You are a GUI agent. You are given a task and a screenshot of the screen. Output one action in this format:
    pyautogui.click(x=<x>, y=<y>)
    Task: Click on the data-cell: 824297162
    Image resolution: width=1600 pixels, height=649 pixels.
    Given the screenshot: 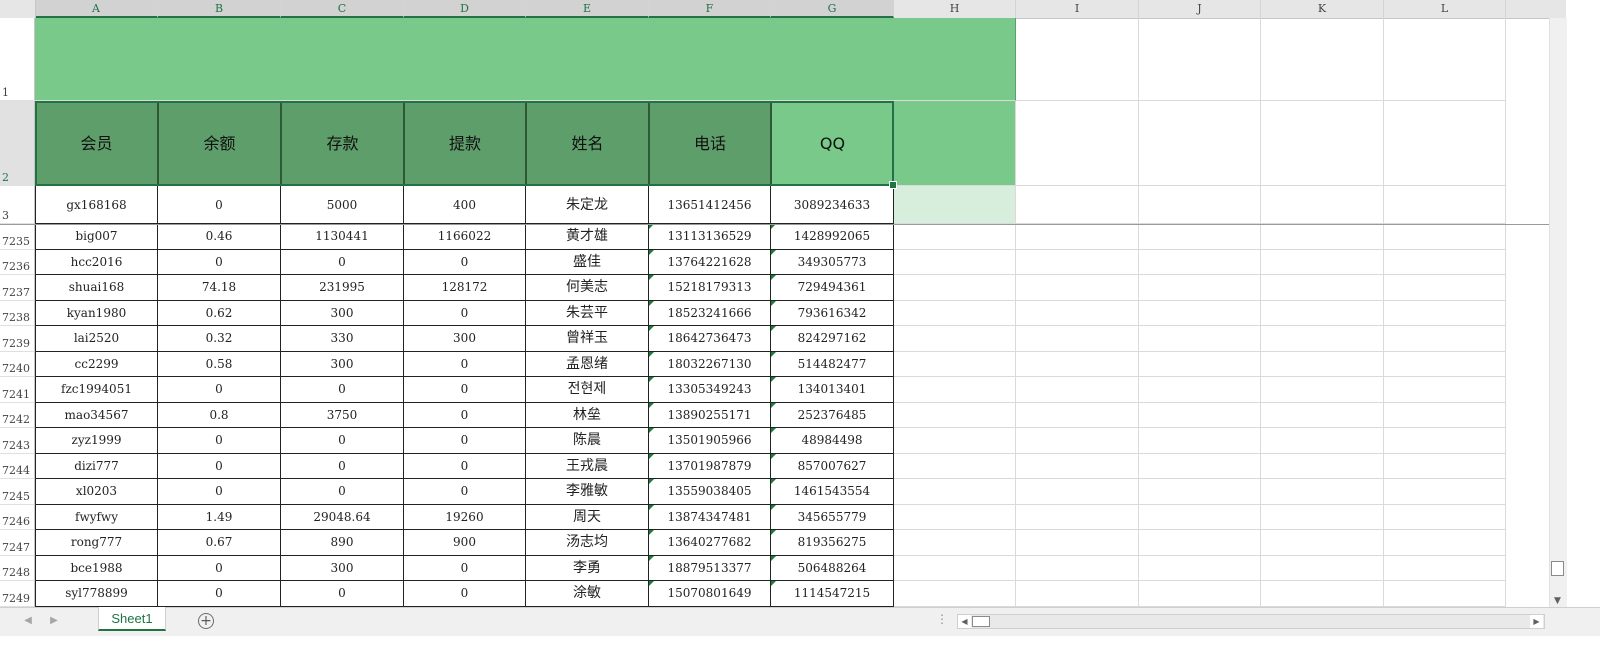 What is the action you would take?
    pyautogui.click(x=832, y=339)
    